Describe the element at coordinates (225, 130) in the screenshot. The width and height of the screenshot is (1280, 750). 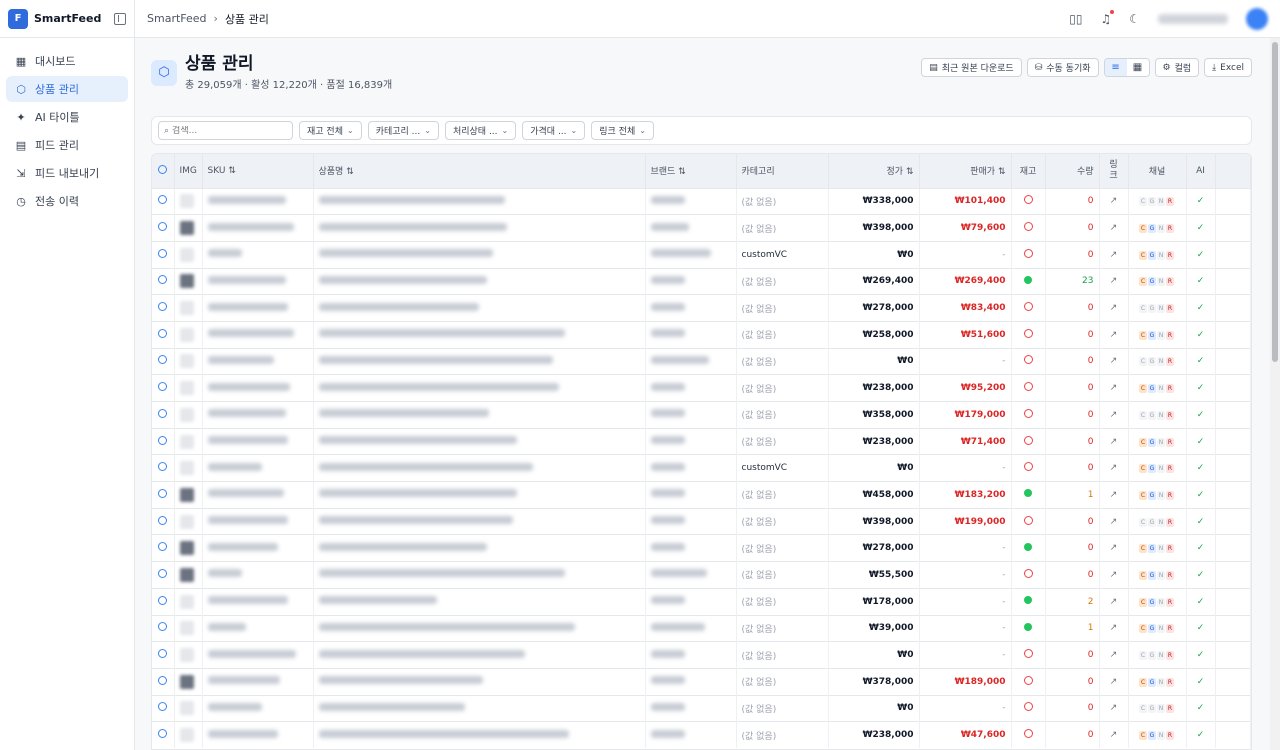
I see `search-box: ⌕` at that location.